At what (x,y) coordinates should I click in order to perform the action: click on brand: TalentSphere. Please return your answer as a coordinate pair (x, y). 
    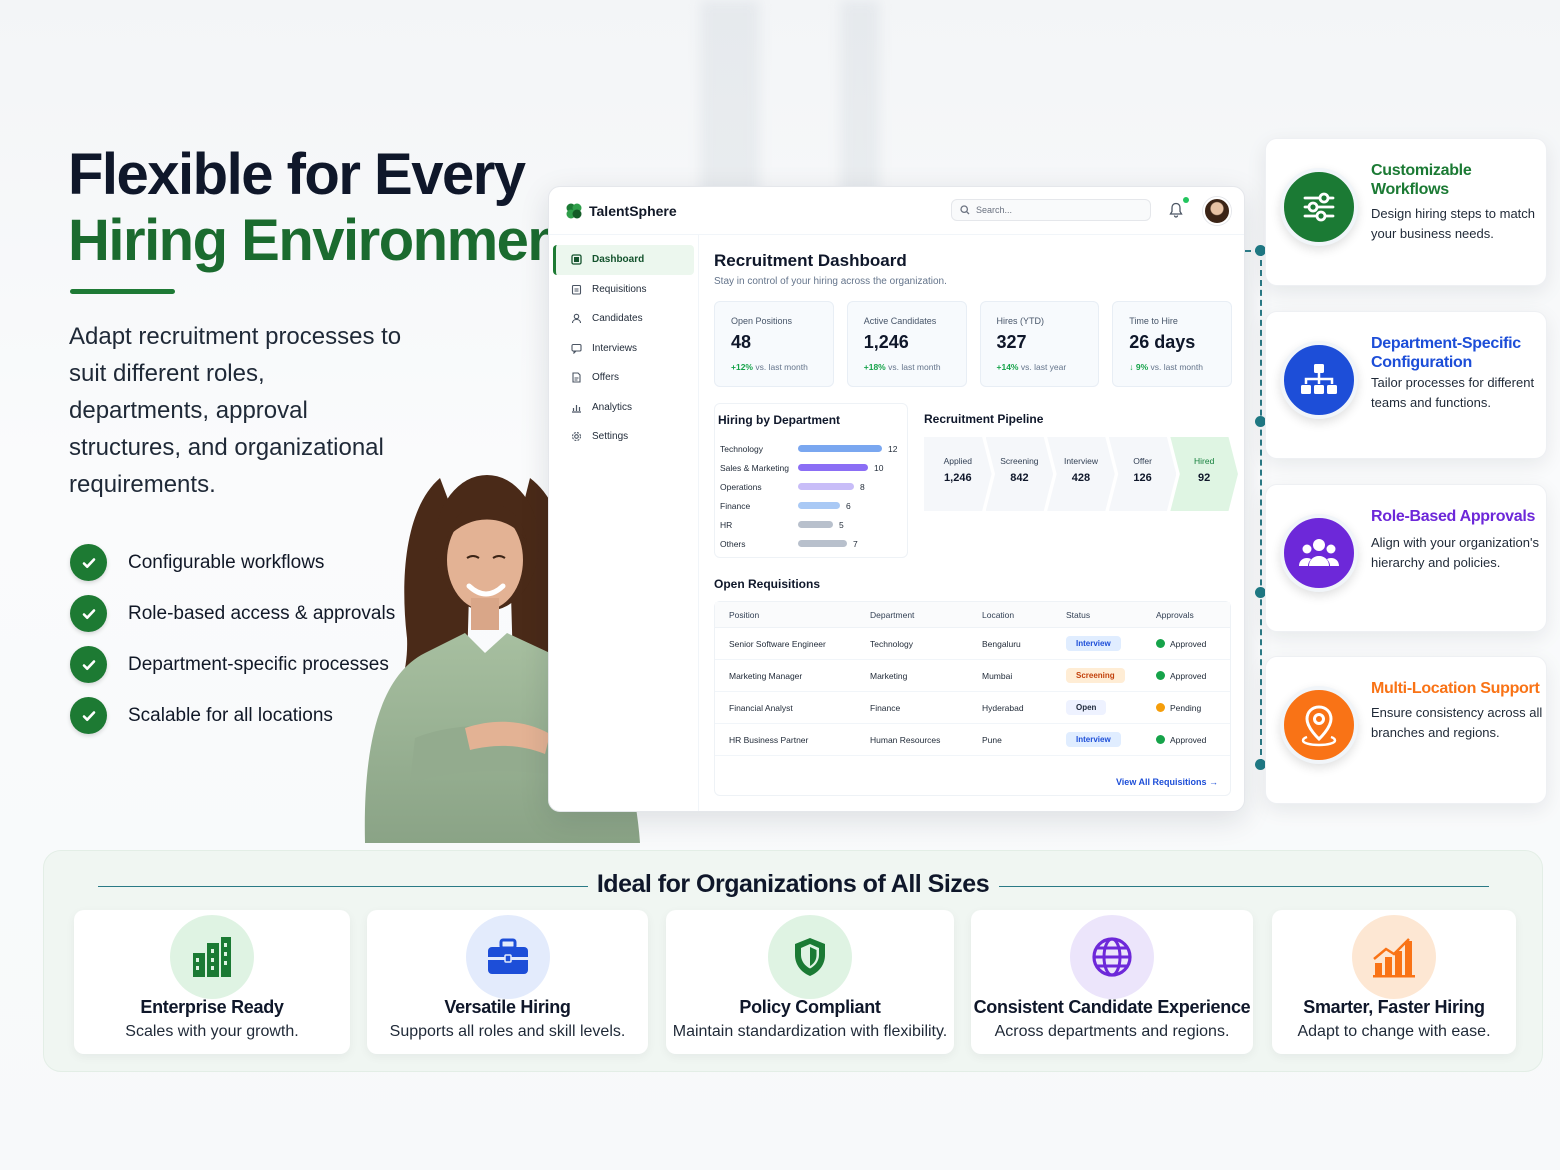
    Looking at the image, I should click on (621, 211).